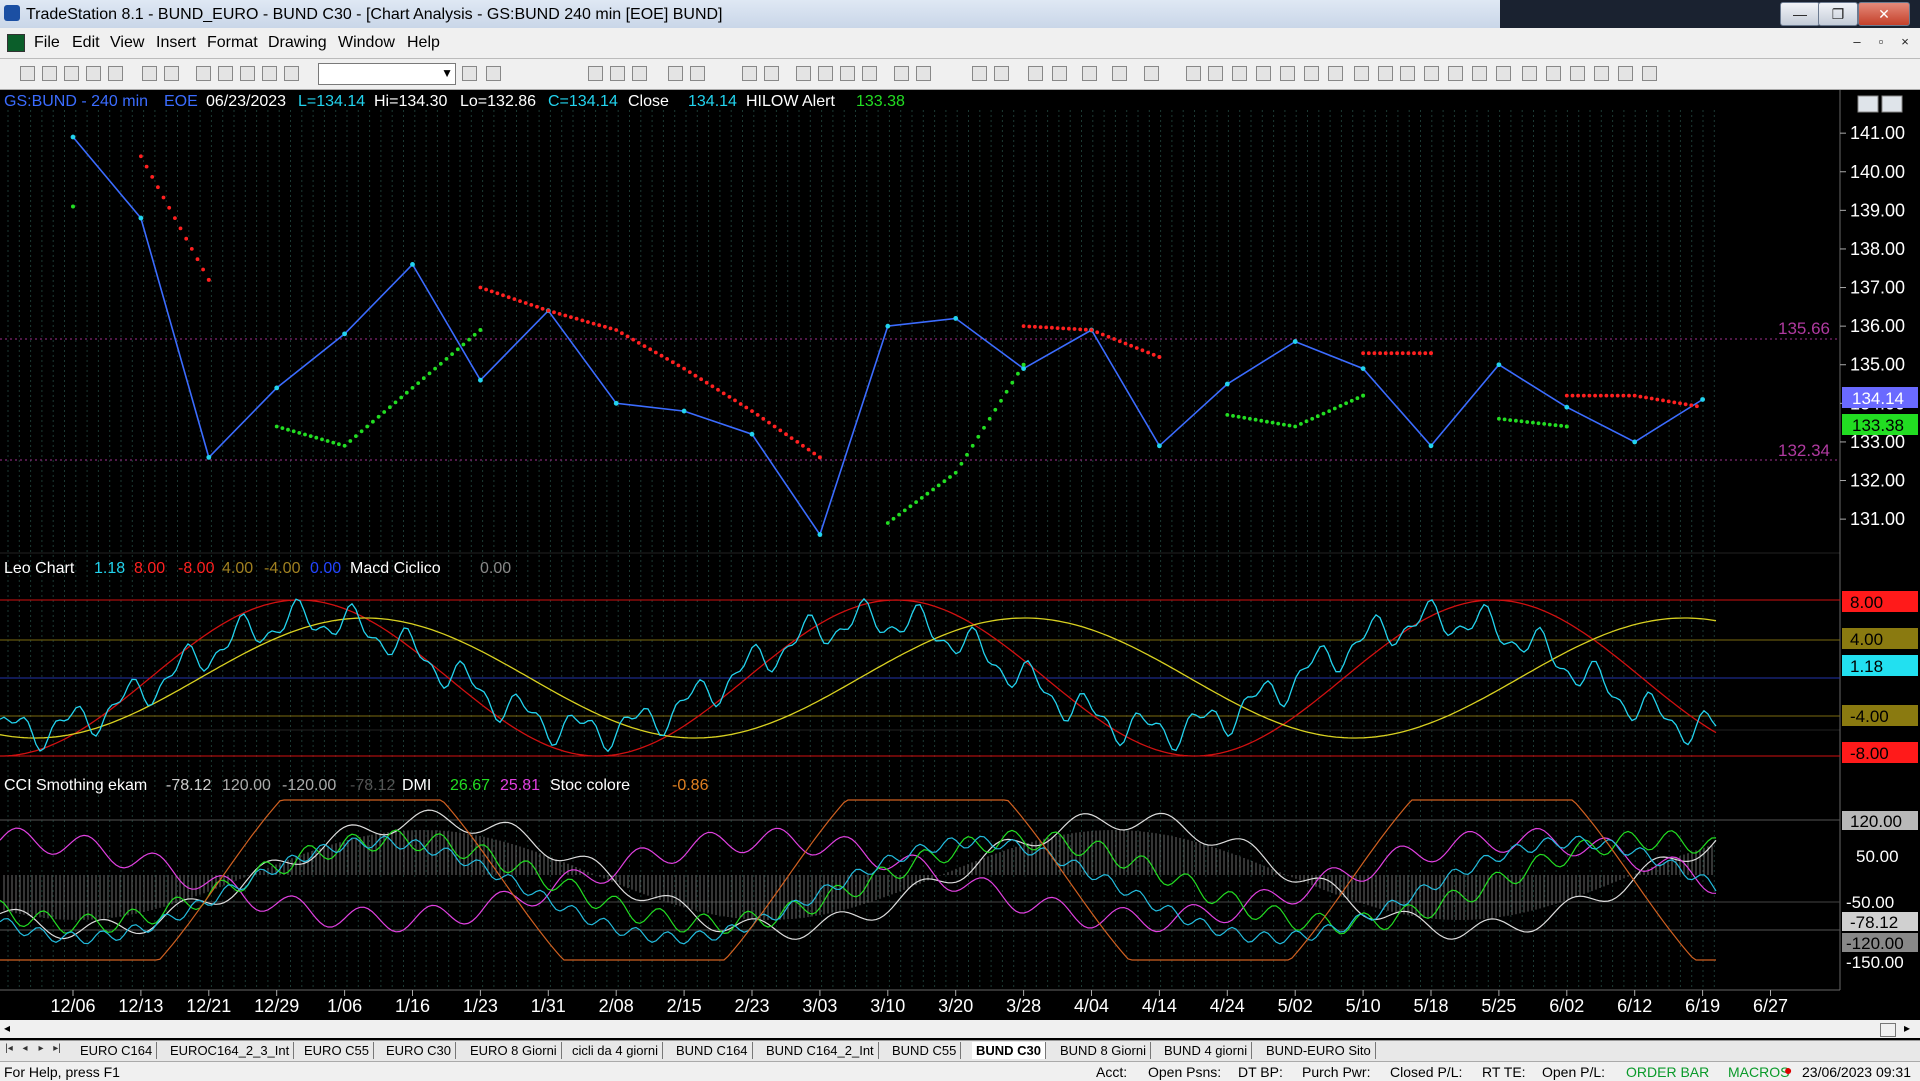  I want to click on insert-chart-icon, so click(803, 73).